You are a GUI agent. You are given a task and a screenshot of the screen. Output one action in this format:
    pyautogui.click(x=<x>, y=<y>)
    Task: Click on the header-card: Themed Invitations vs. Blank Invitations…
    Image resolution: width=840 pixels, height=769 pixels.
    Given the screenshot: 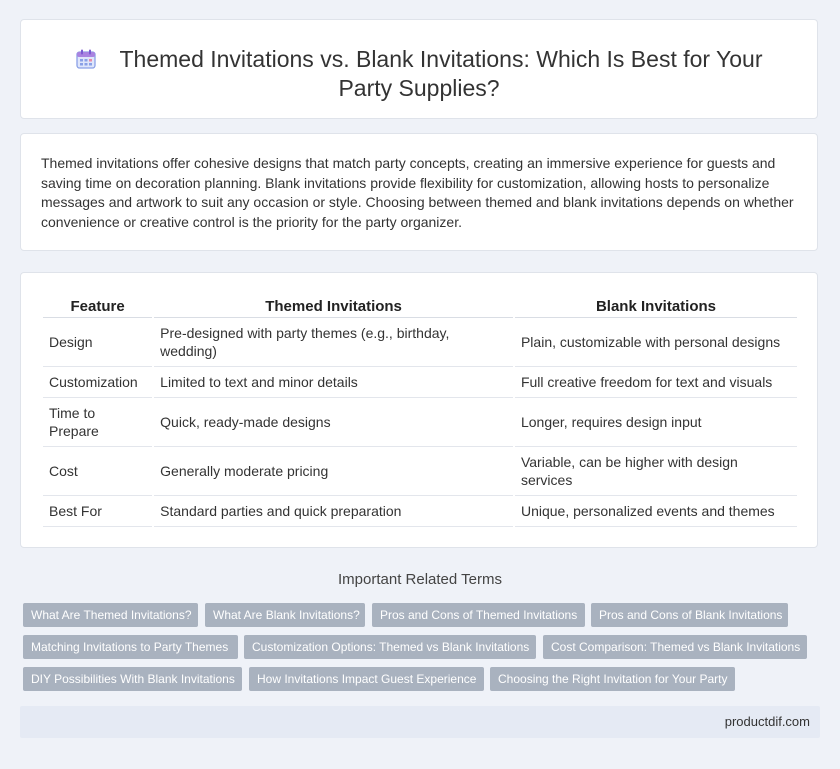 What is the action you would take?
    pyautogui.click(x=419, y=69)
    